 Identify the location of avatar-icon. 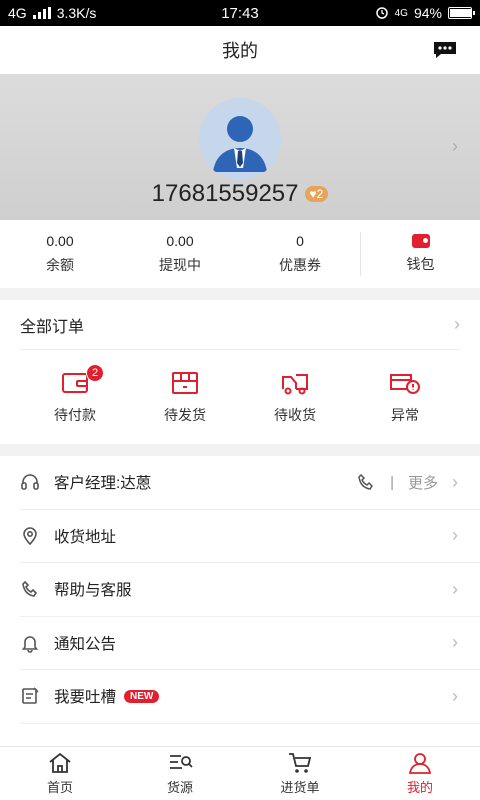
(240, 139).